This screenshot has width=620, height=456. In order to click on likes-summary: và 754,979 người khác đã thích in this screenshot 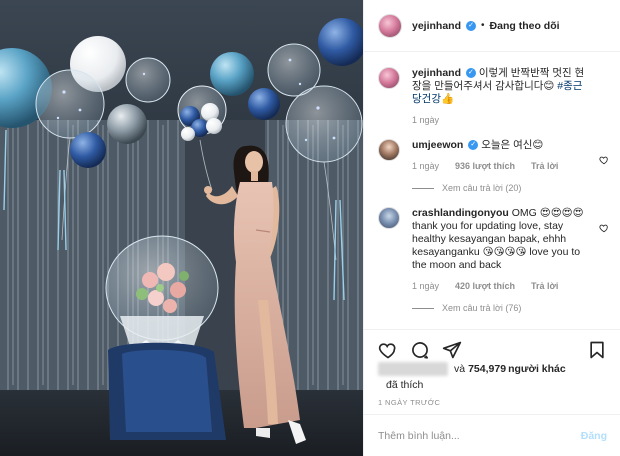, I will do `click(495, 376)`.